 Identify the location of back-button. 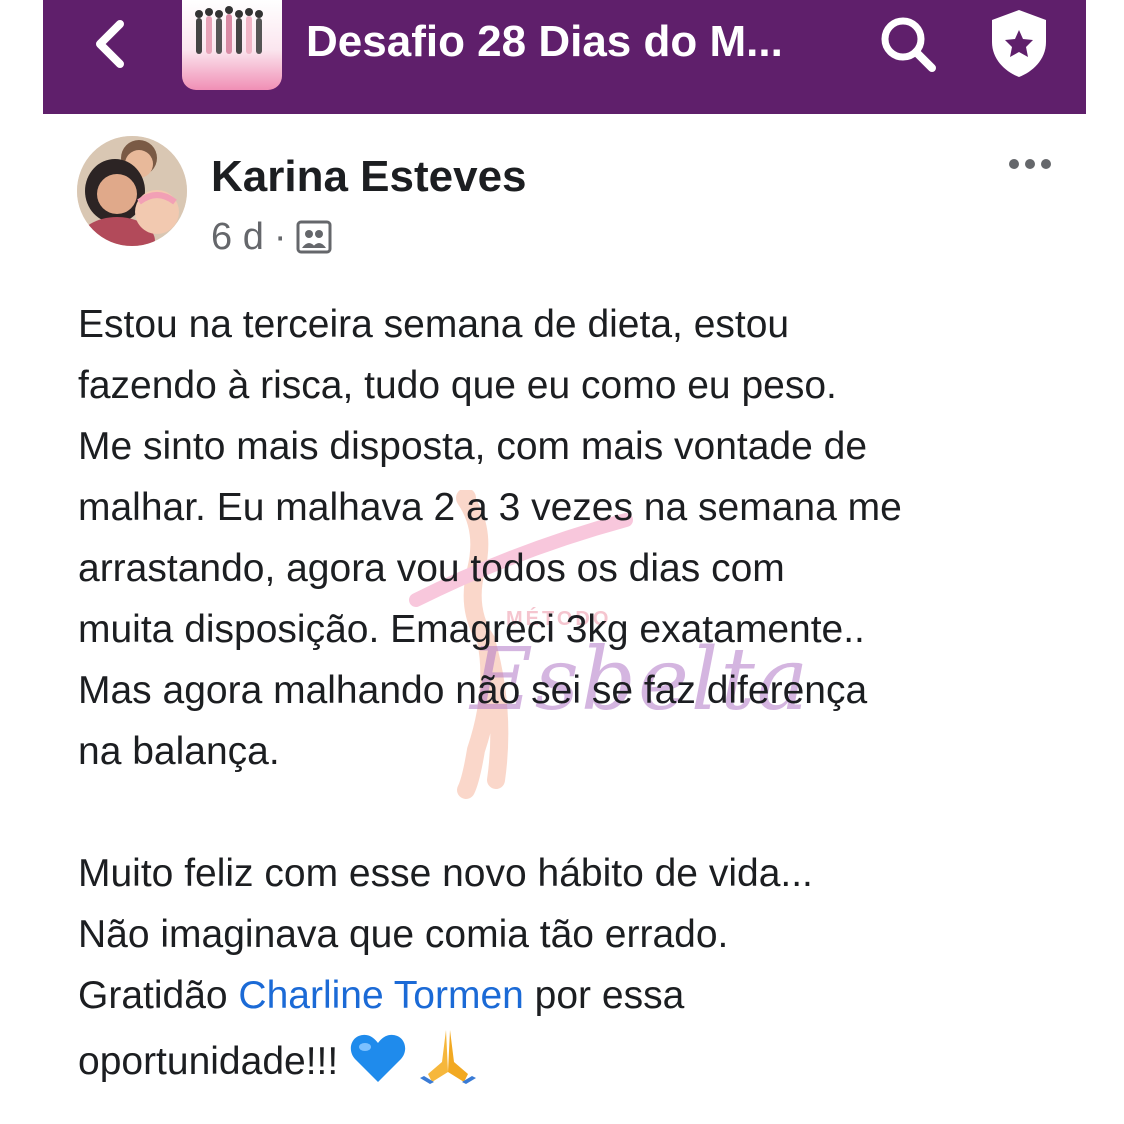
(110, 44).